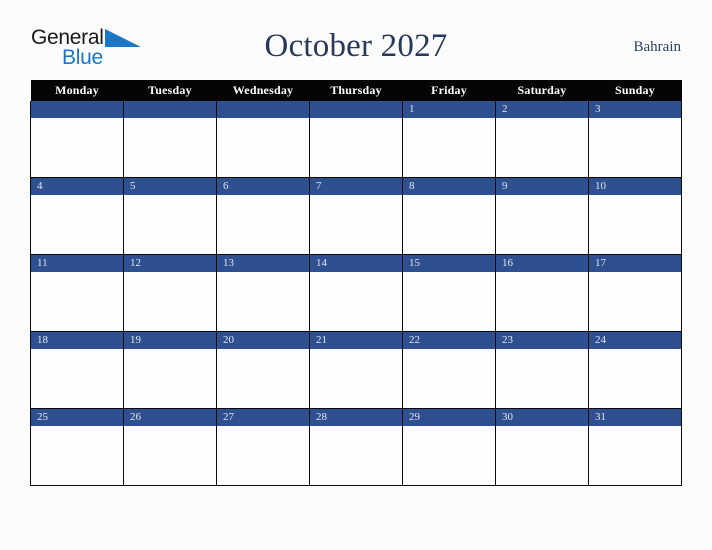  I want to click on day-cell: 14, so click(356, 293).